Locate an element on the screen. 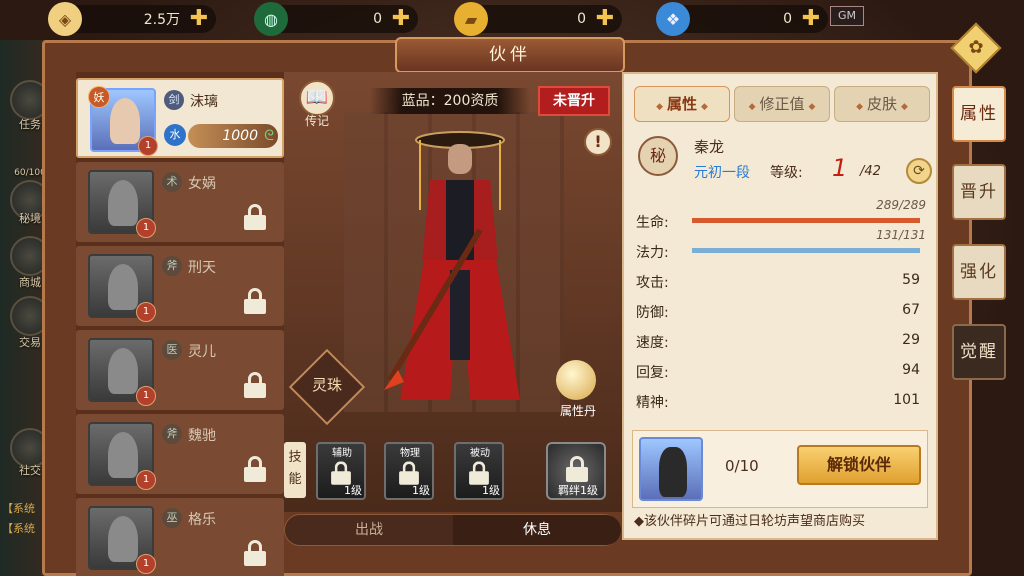 This screenshot has width=1024, height=576. level-value: 1 is located at coordinates (840, 168).